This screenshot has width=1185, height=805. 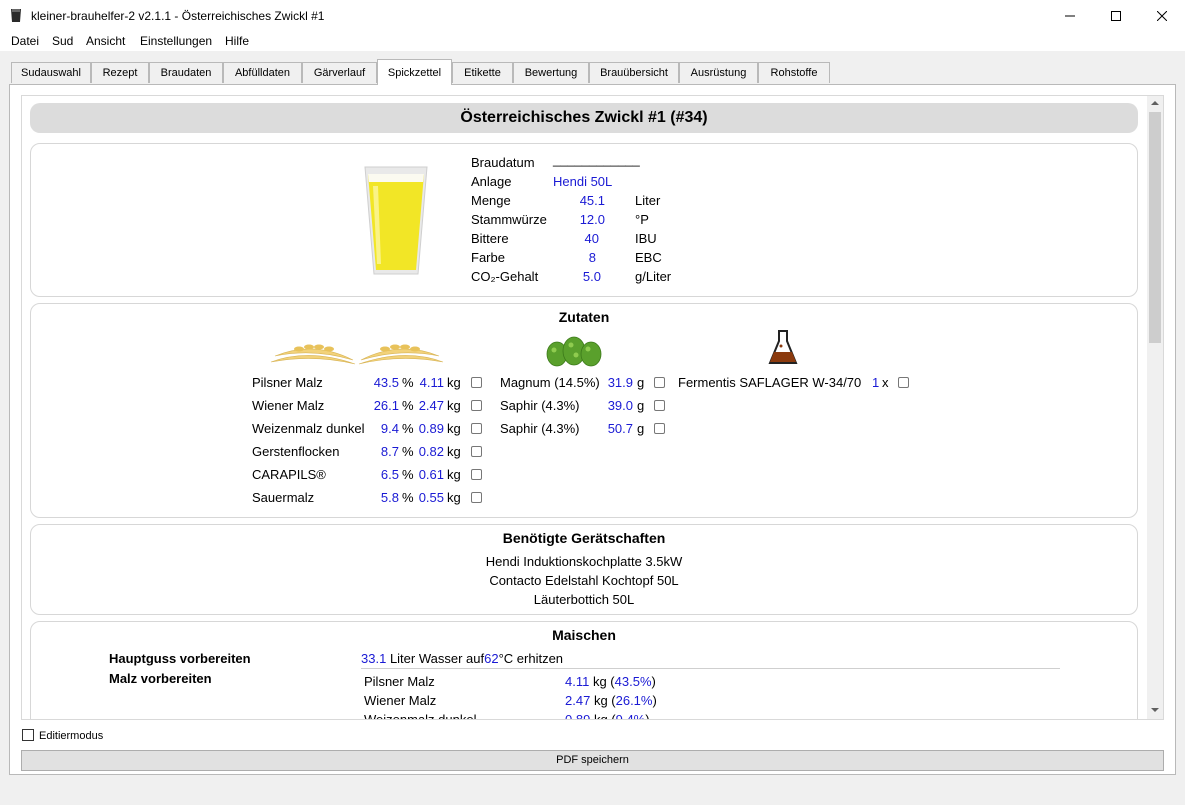 I want to click on hop-amount: 50.7, so click(x=620, y=428).